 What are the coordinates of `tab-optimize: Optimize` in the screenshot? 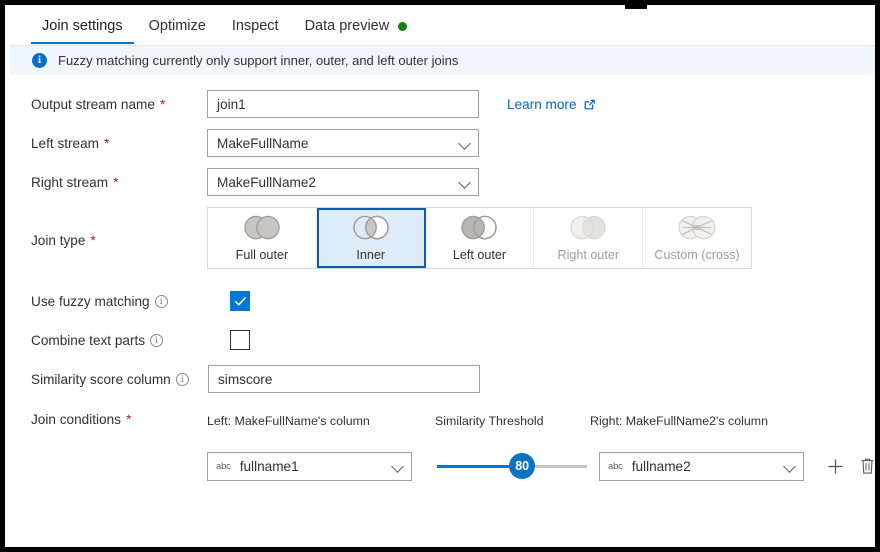 It's located at (177, 27).